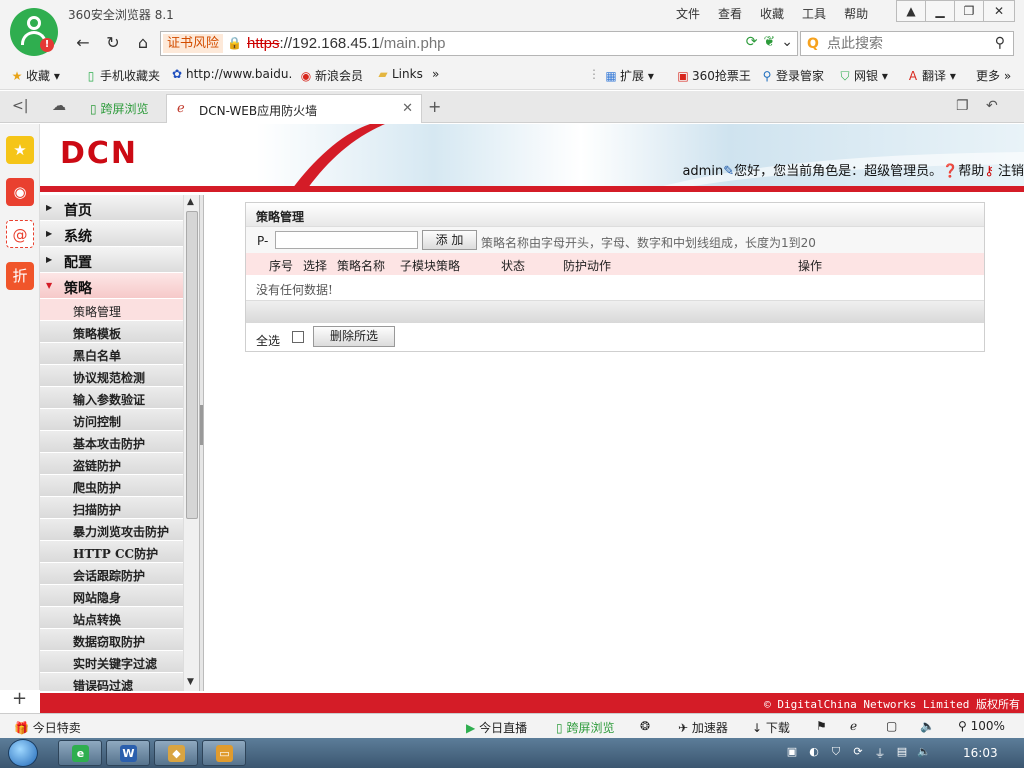 Image resolution: width=1024 pixels, height=768 pixels. Describe the element at coordinates (813, 44) in the screenshot. I see `search-engine-icon: Q` at that location.